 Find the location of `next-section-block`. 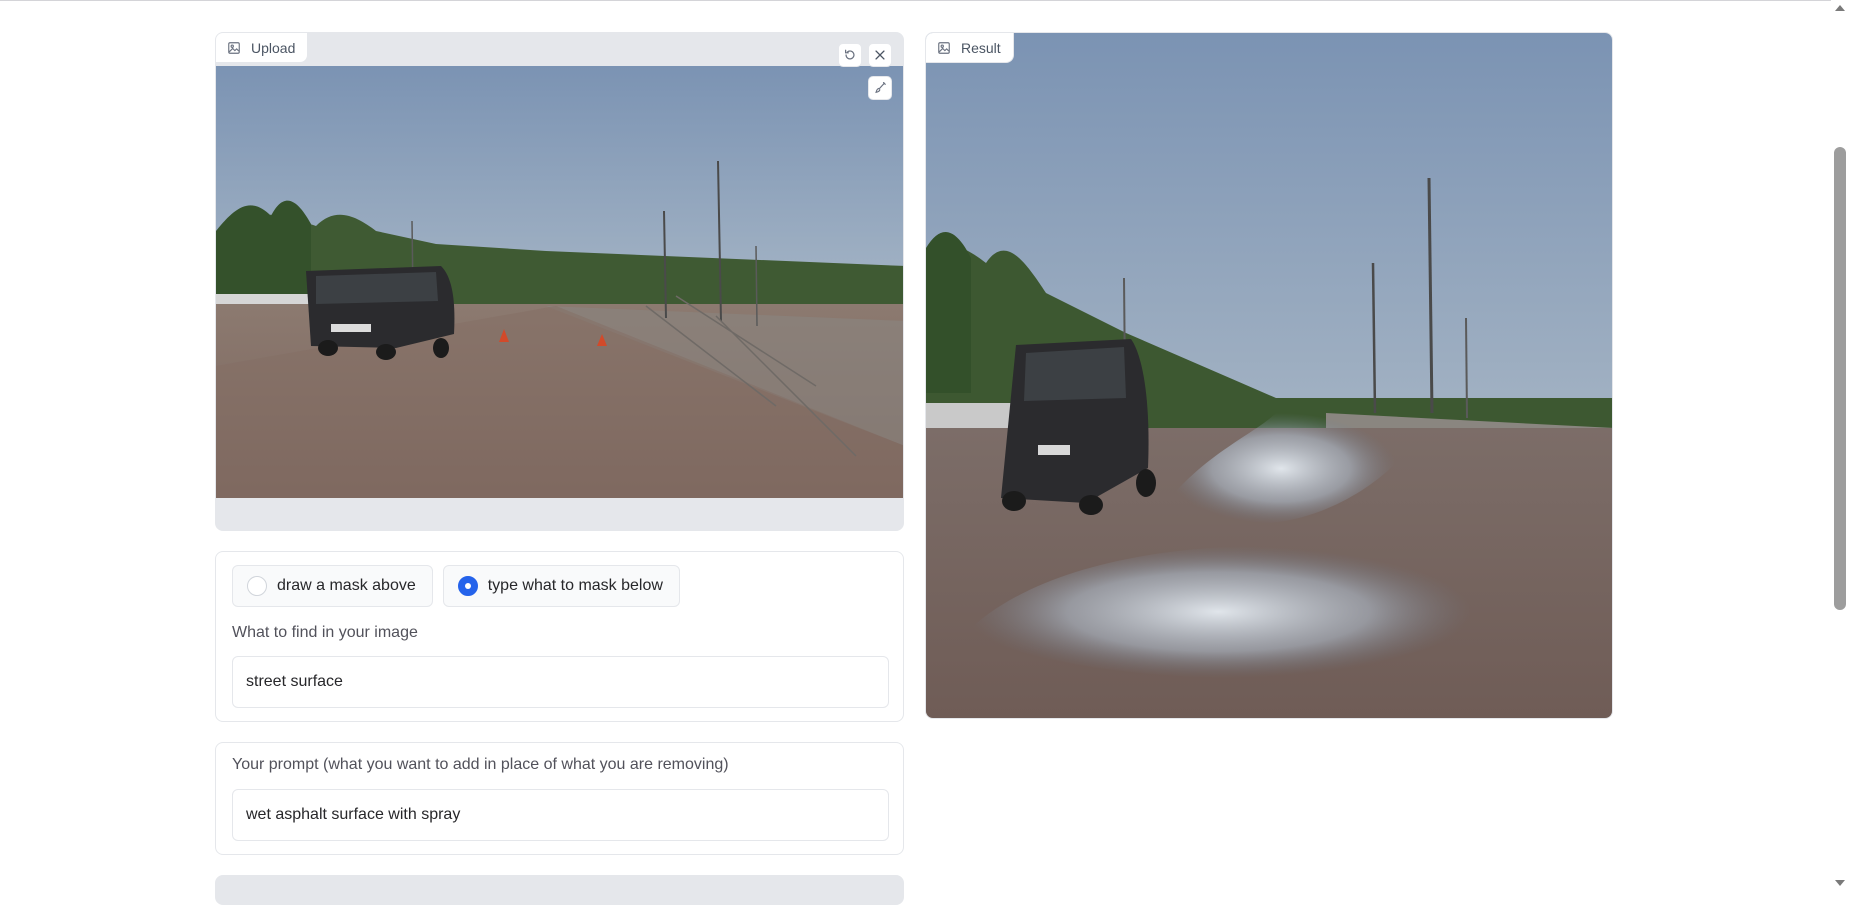

next-section-block is located at coordinates (559, 890).